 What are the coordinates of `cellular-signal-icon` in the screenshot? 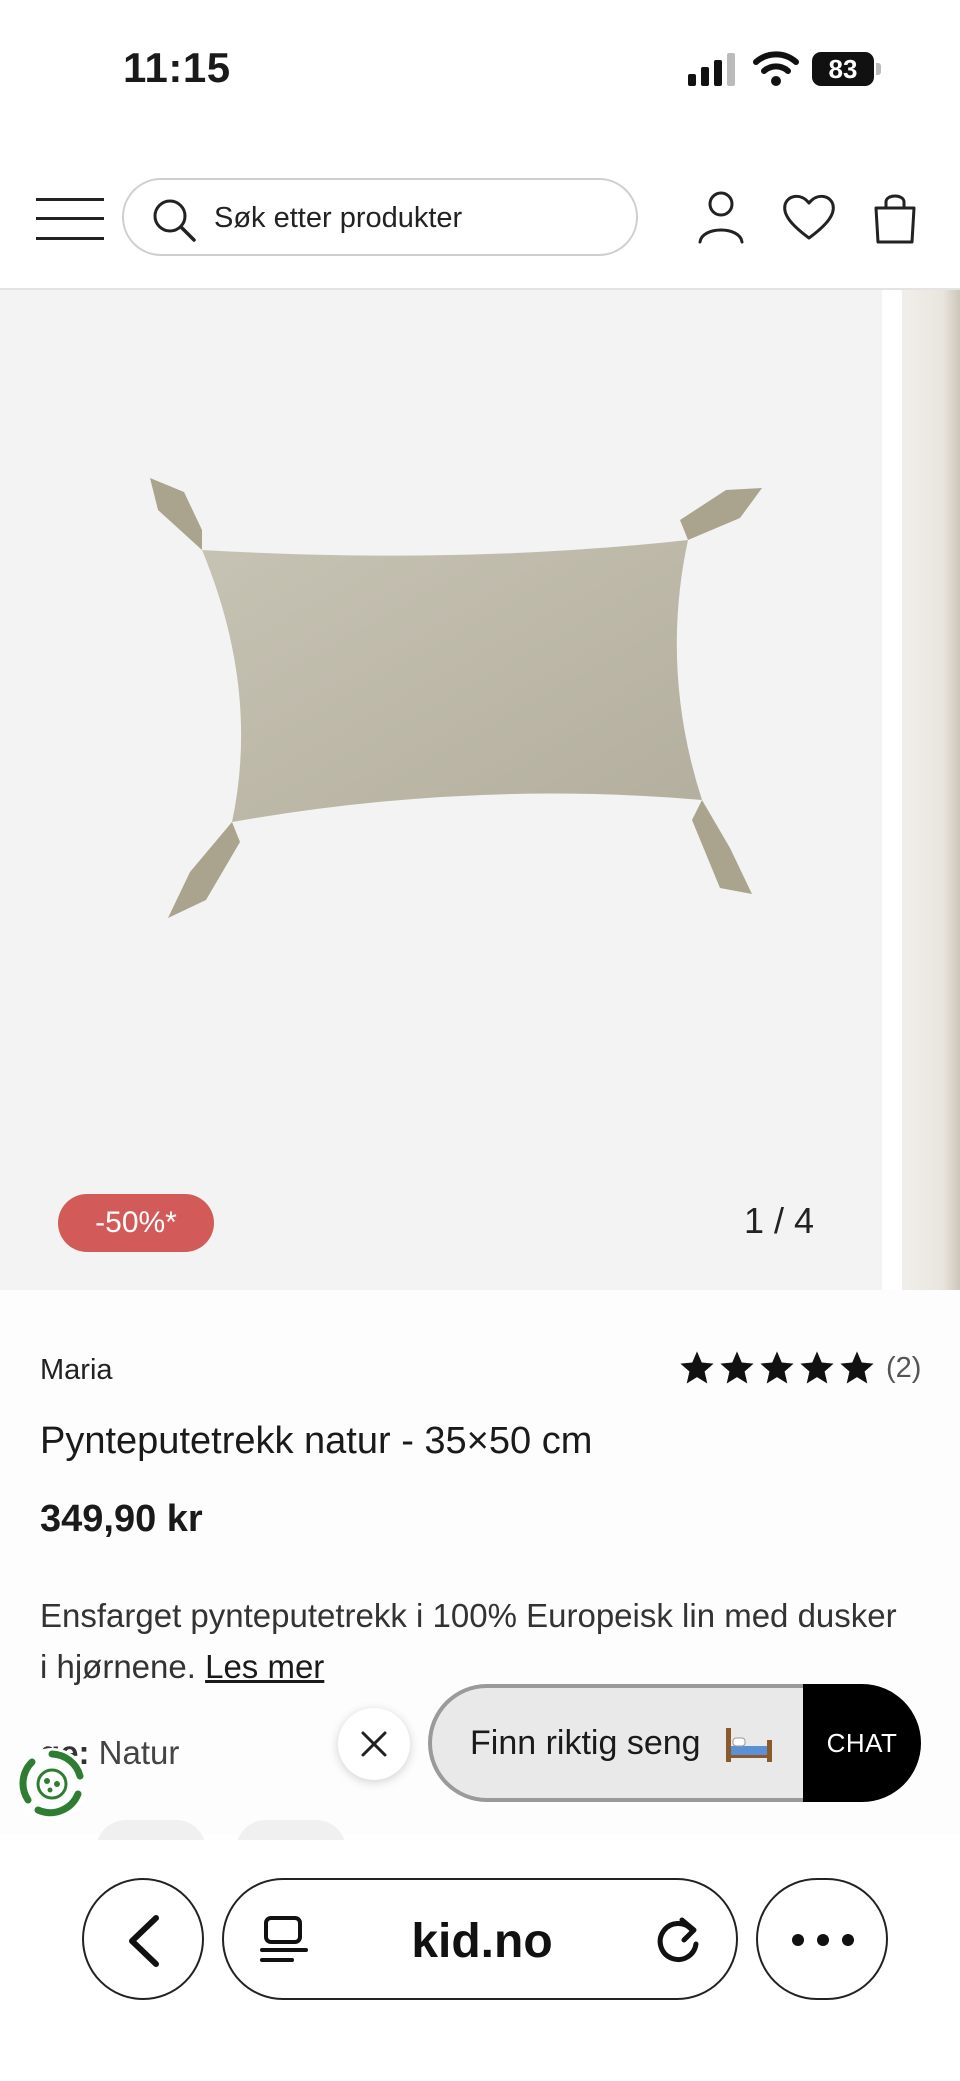 It's located at (711, 69).